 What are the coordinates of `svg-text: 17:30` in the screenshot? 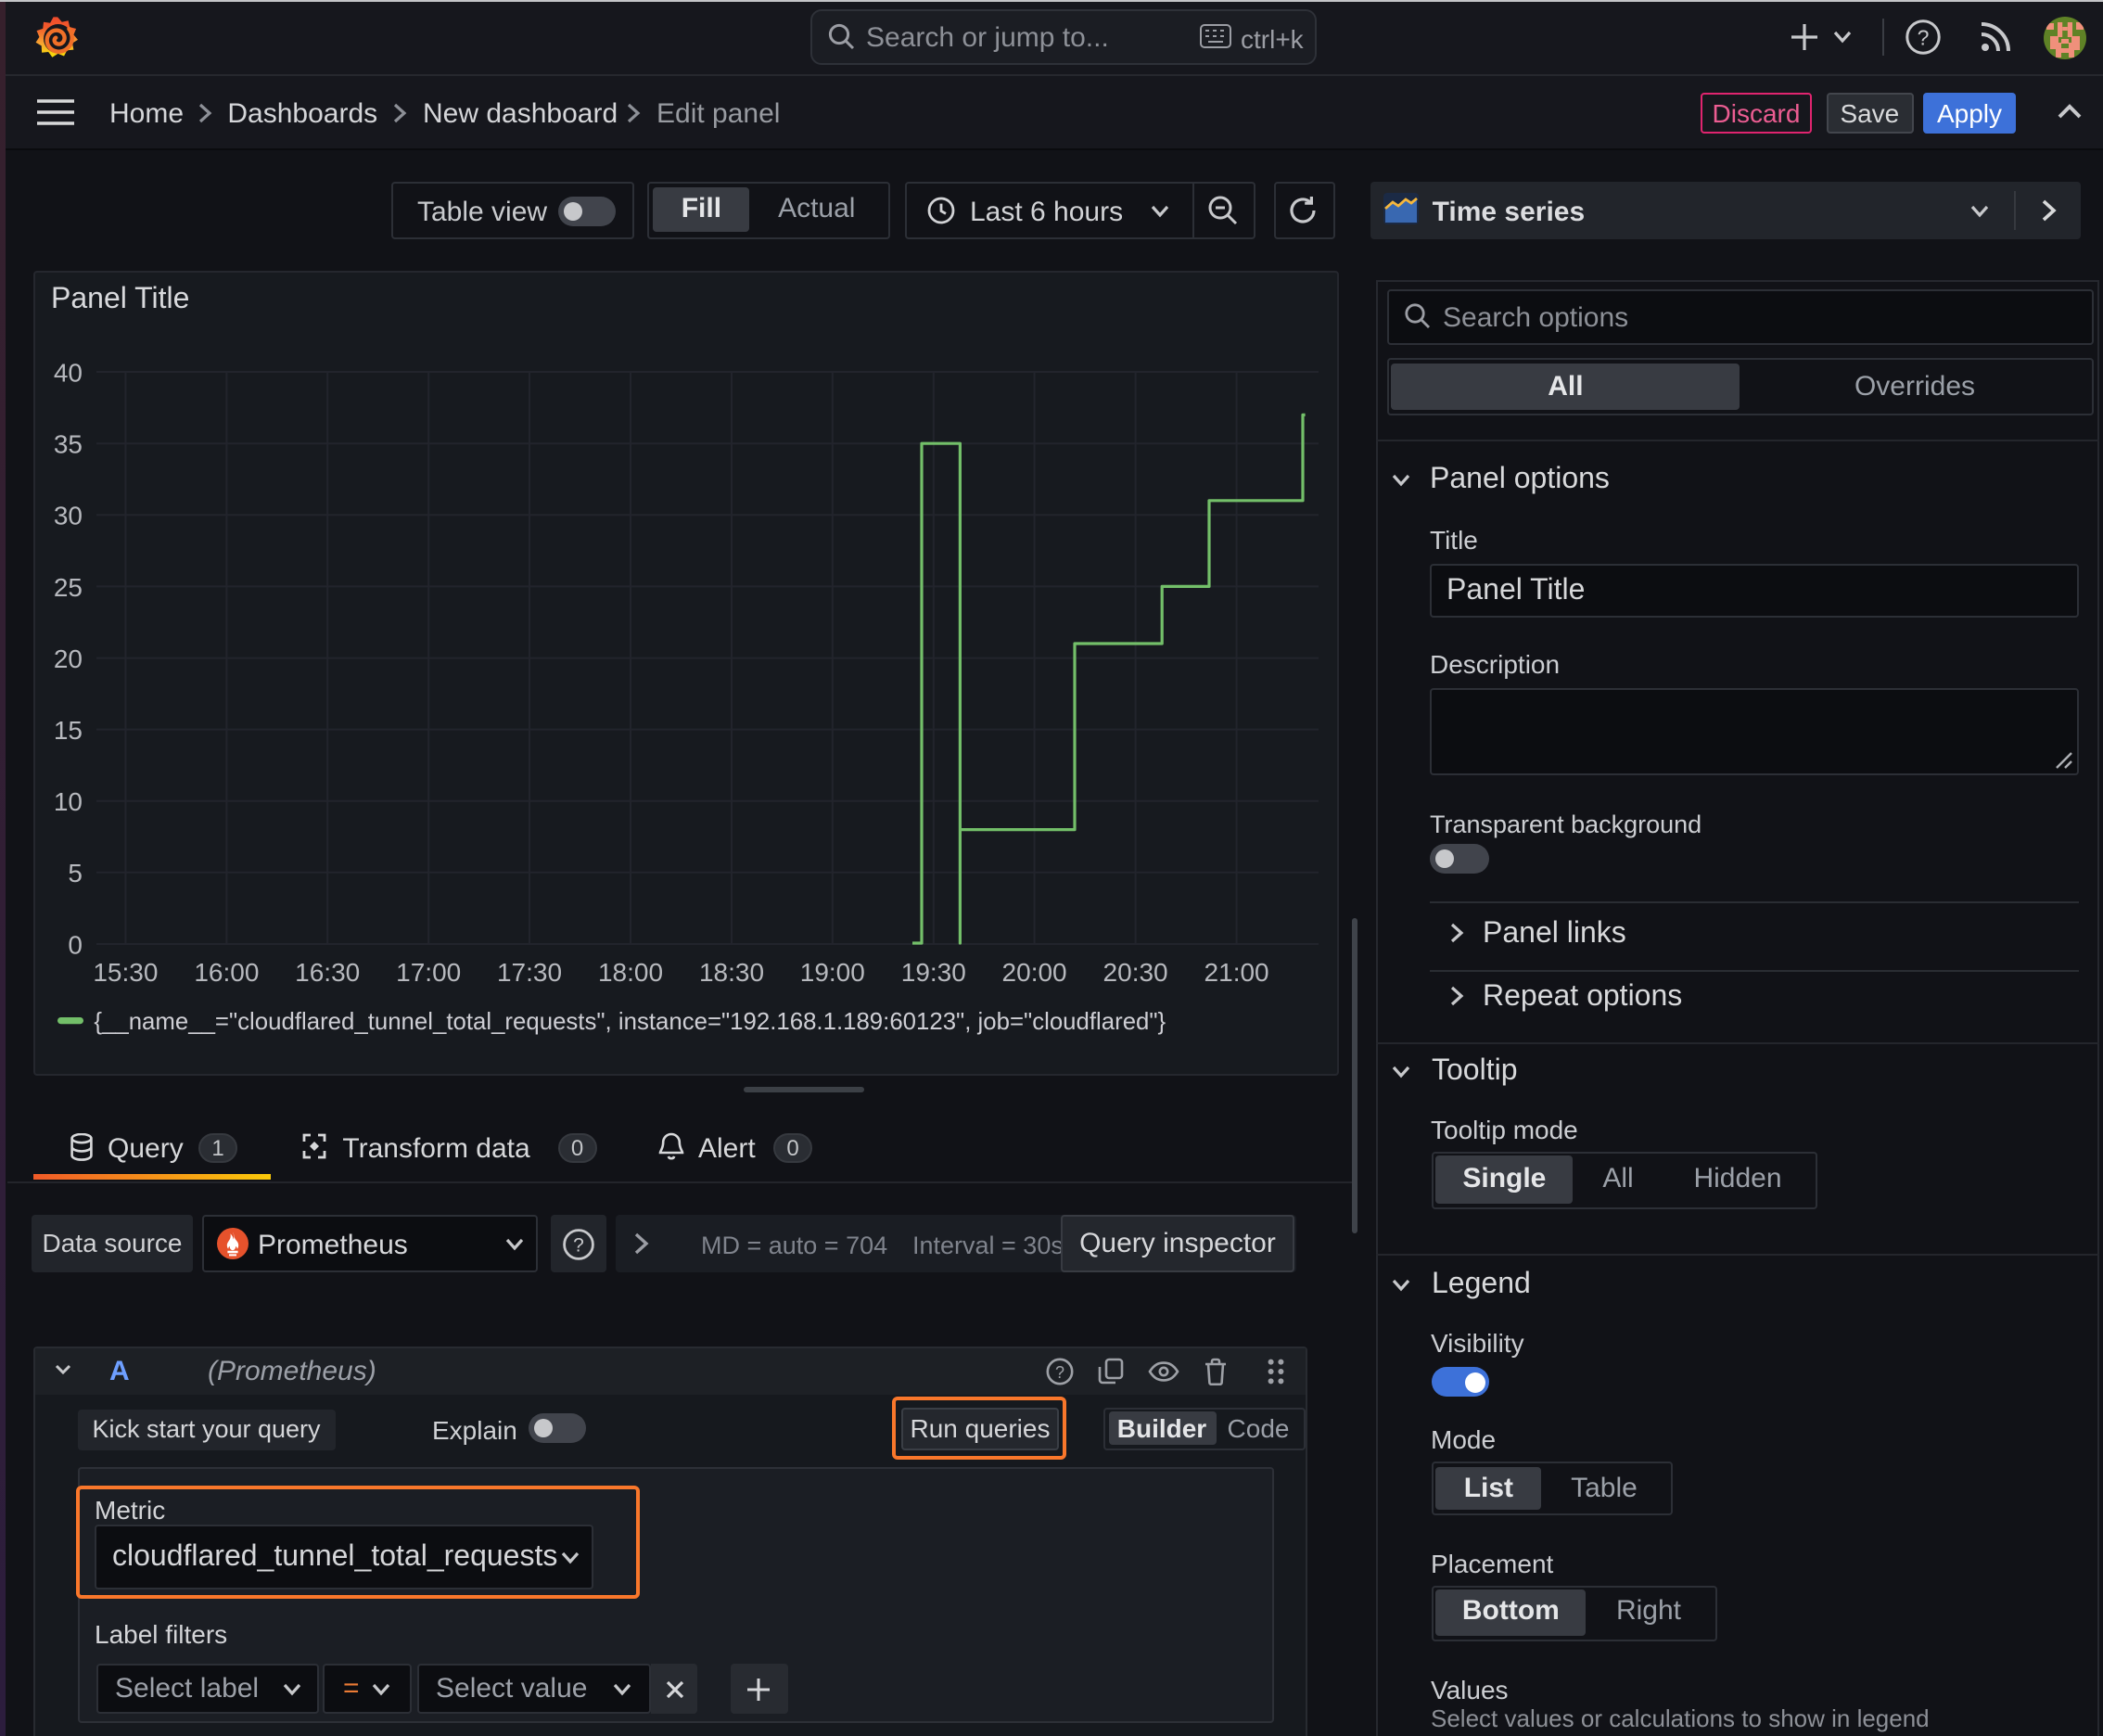 It's located at (529, 972).